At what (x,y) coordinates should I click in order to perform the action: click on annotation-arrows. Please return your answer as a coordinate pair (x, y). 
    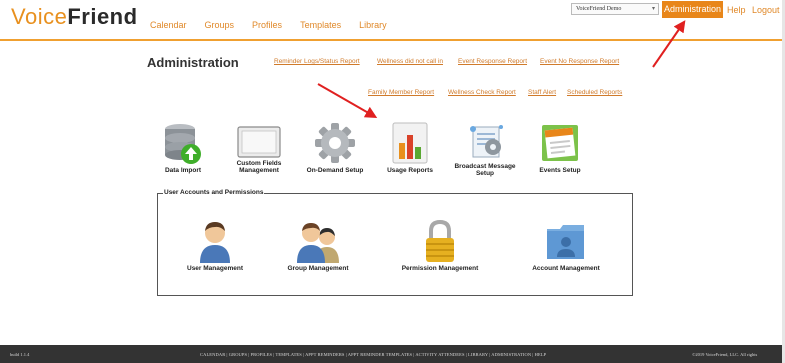
    Looking at the image, I should click on (501, 69).